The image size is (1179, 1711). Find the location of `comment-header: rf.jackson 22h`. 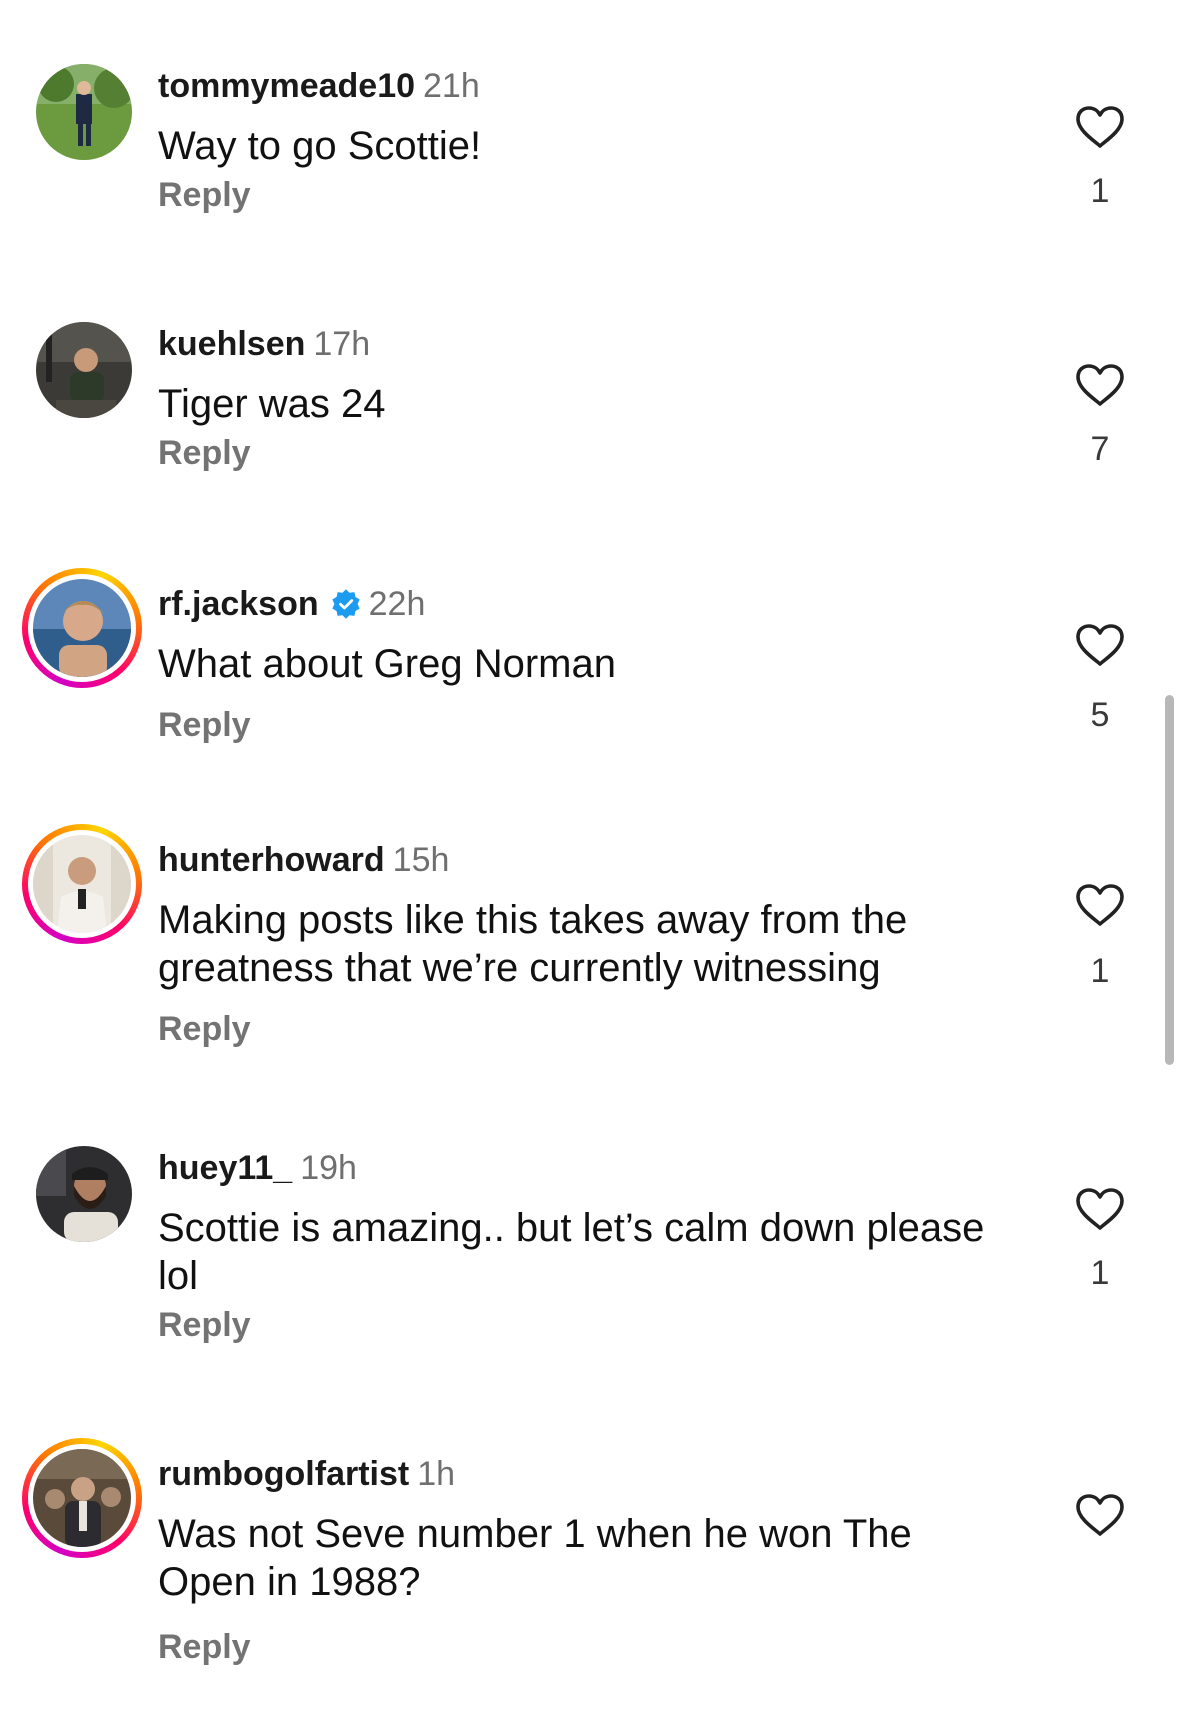

comment-header: rf.jackson 22h is located at coordinates (291, 604).